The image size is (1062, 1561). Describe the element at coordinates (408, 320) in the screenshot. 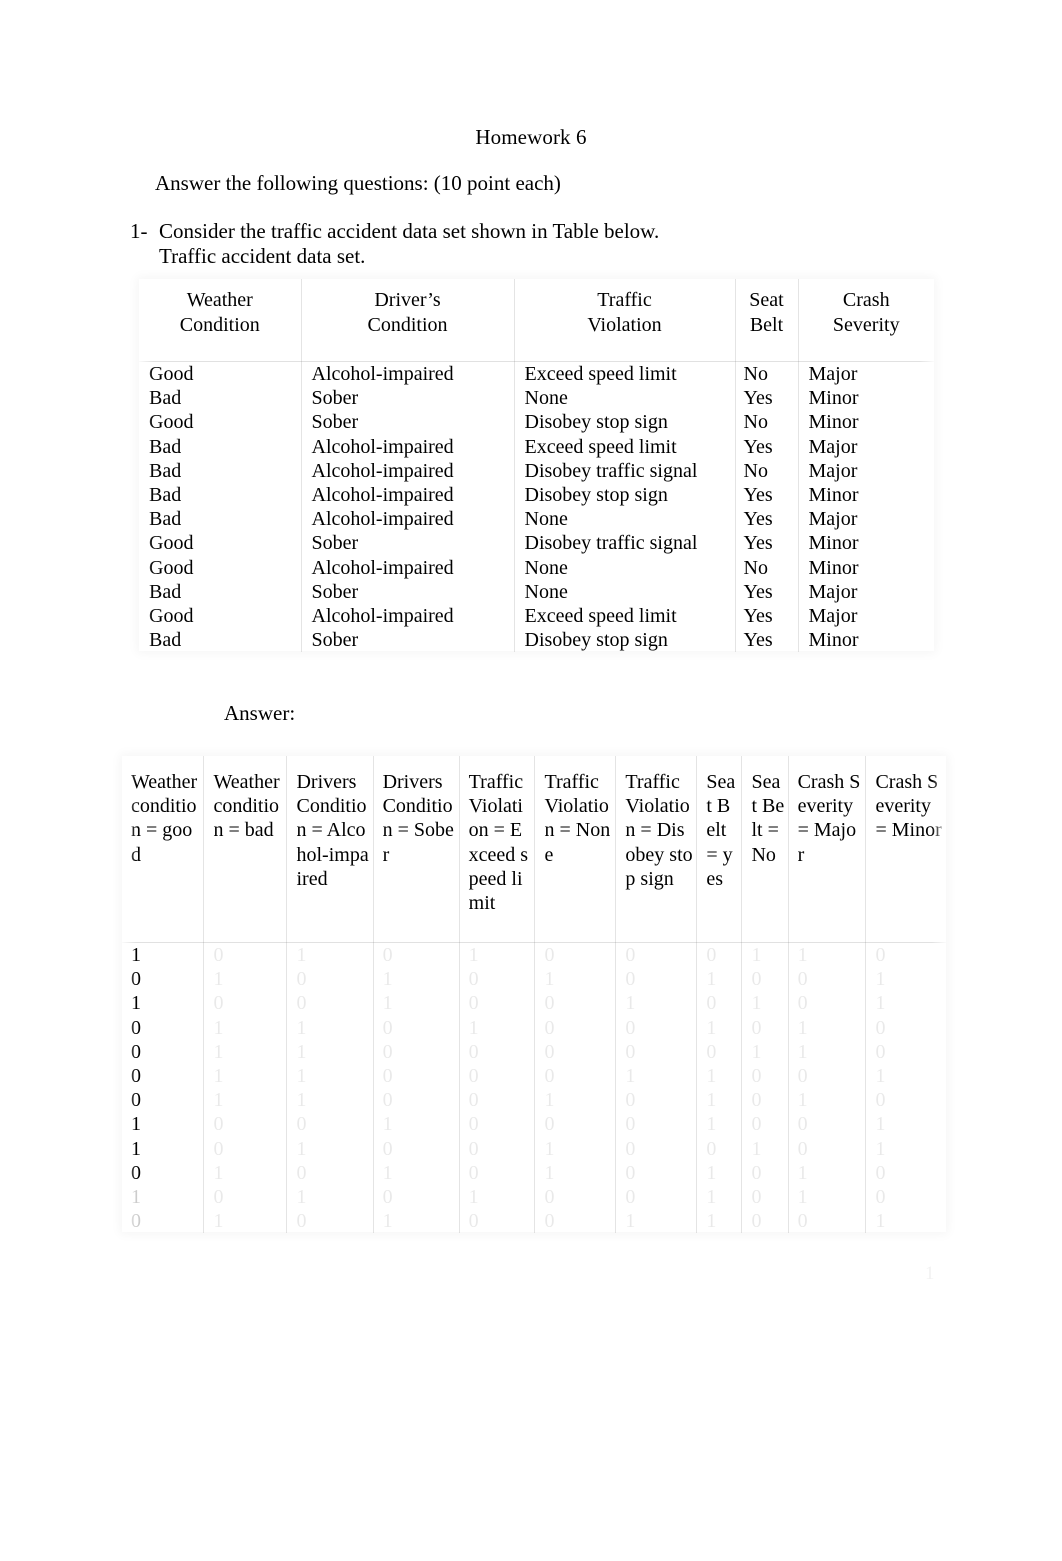

I see `accident-header-cell: Driver’s Condition` at that location.